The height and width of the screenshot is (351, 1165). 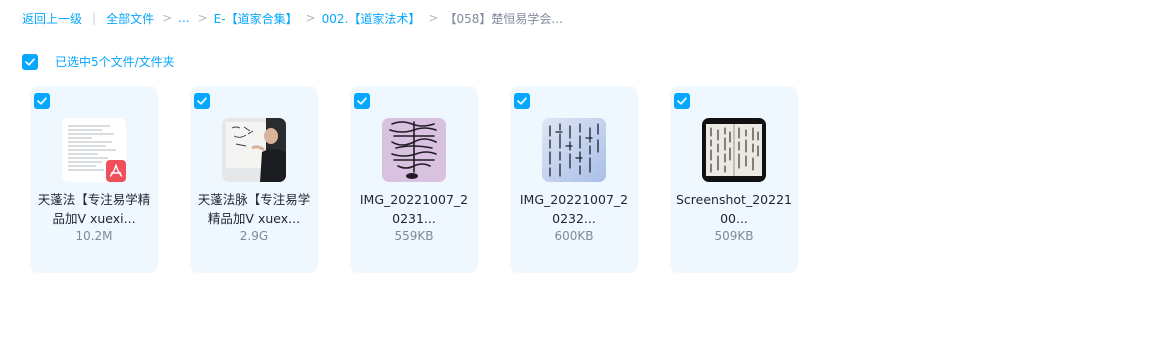 I want to click on file-card: 天蓬法脉【专注易学精品加V xuex... 2.9G, so click(x=254, y=179).